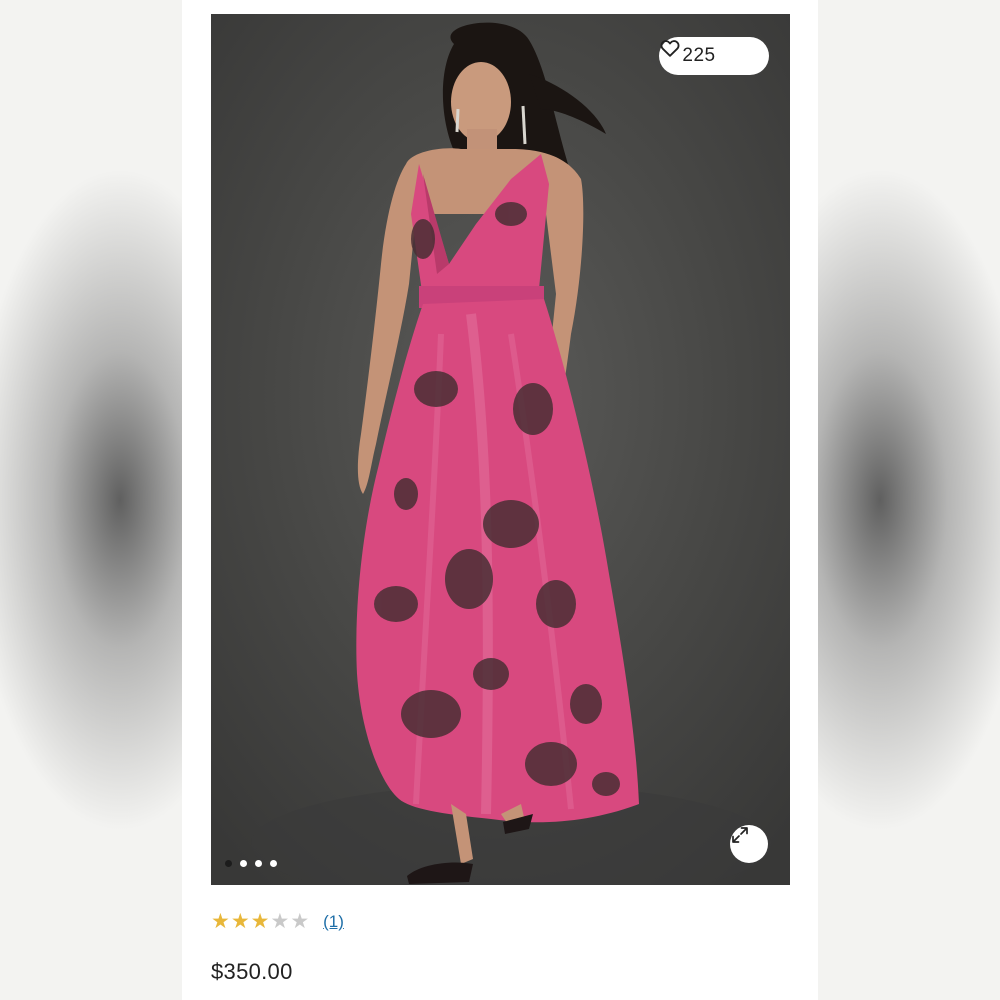 The height and width of the screenshot is (1000, 1000). What do you see at coordinates (749, 844) in the screenshot?
I see `expand-image-button` at bounding box center [749, 844].